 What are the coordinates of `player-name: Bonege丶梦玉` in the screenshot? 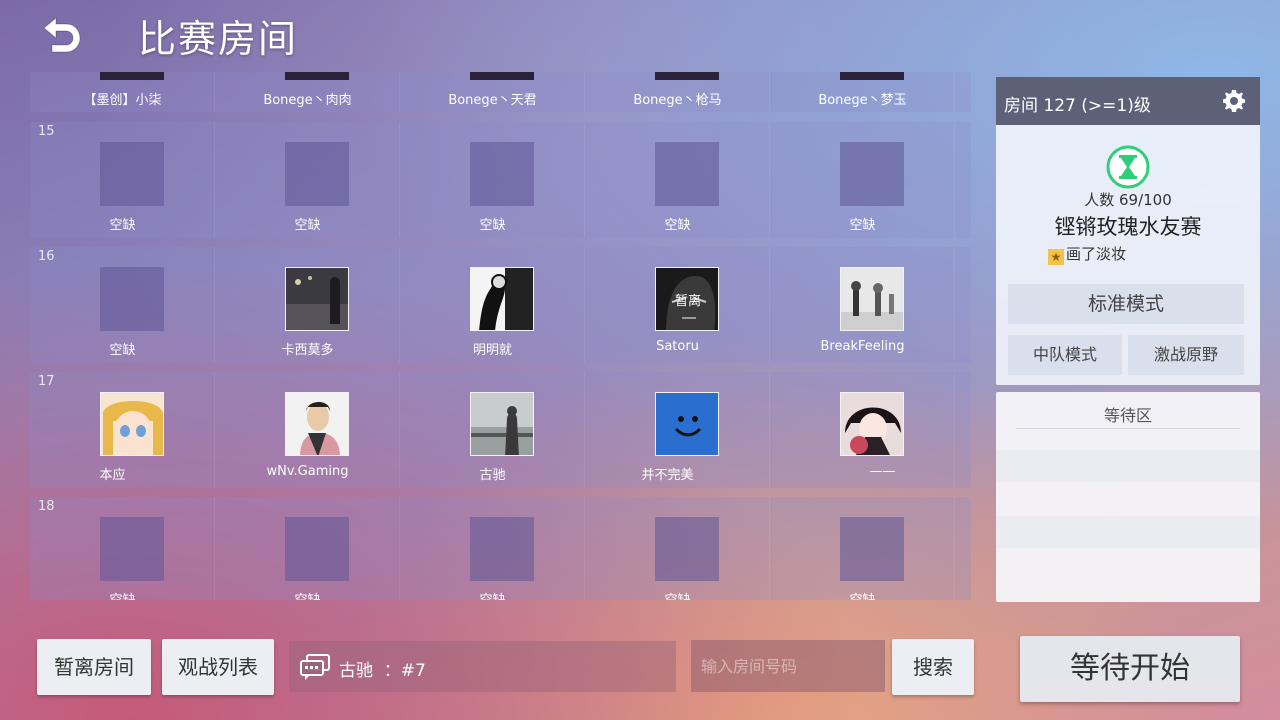 It's located at (862, 100).